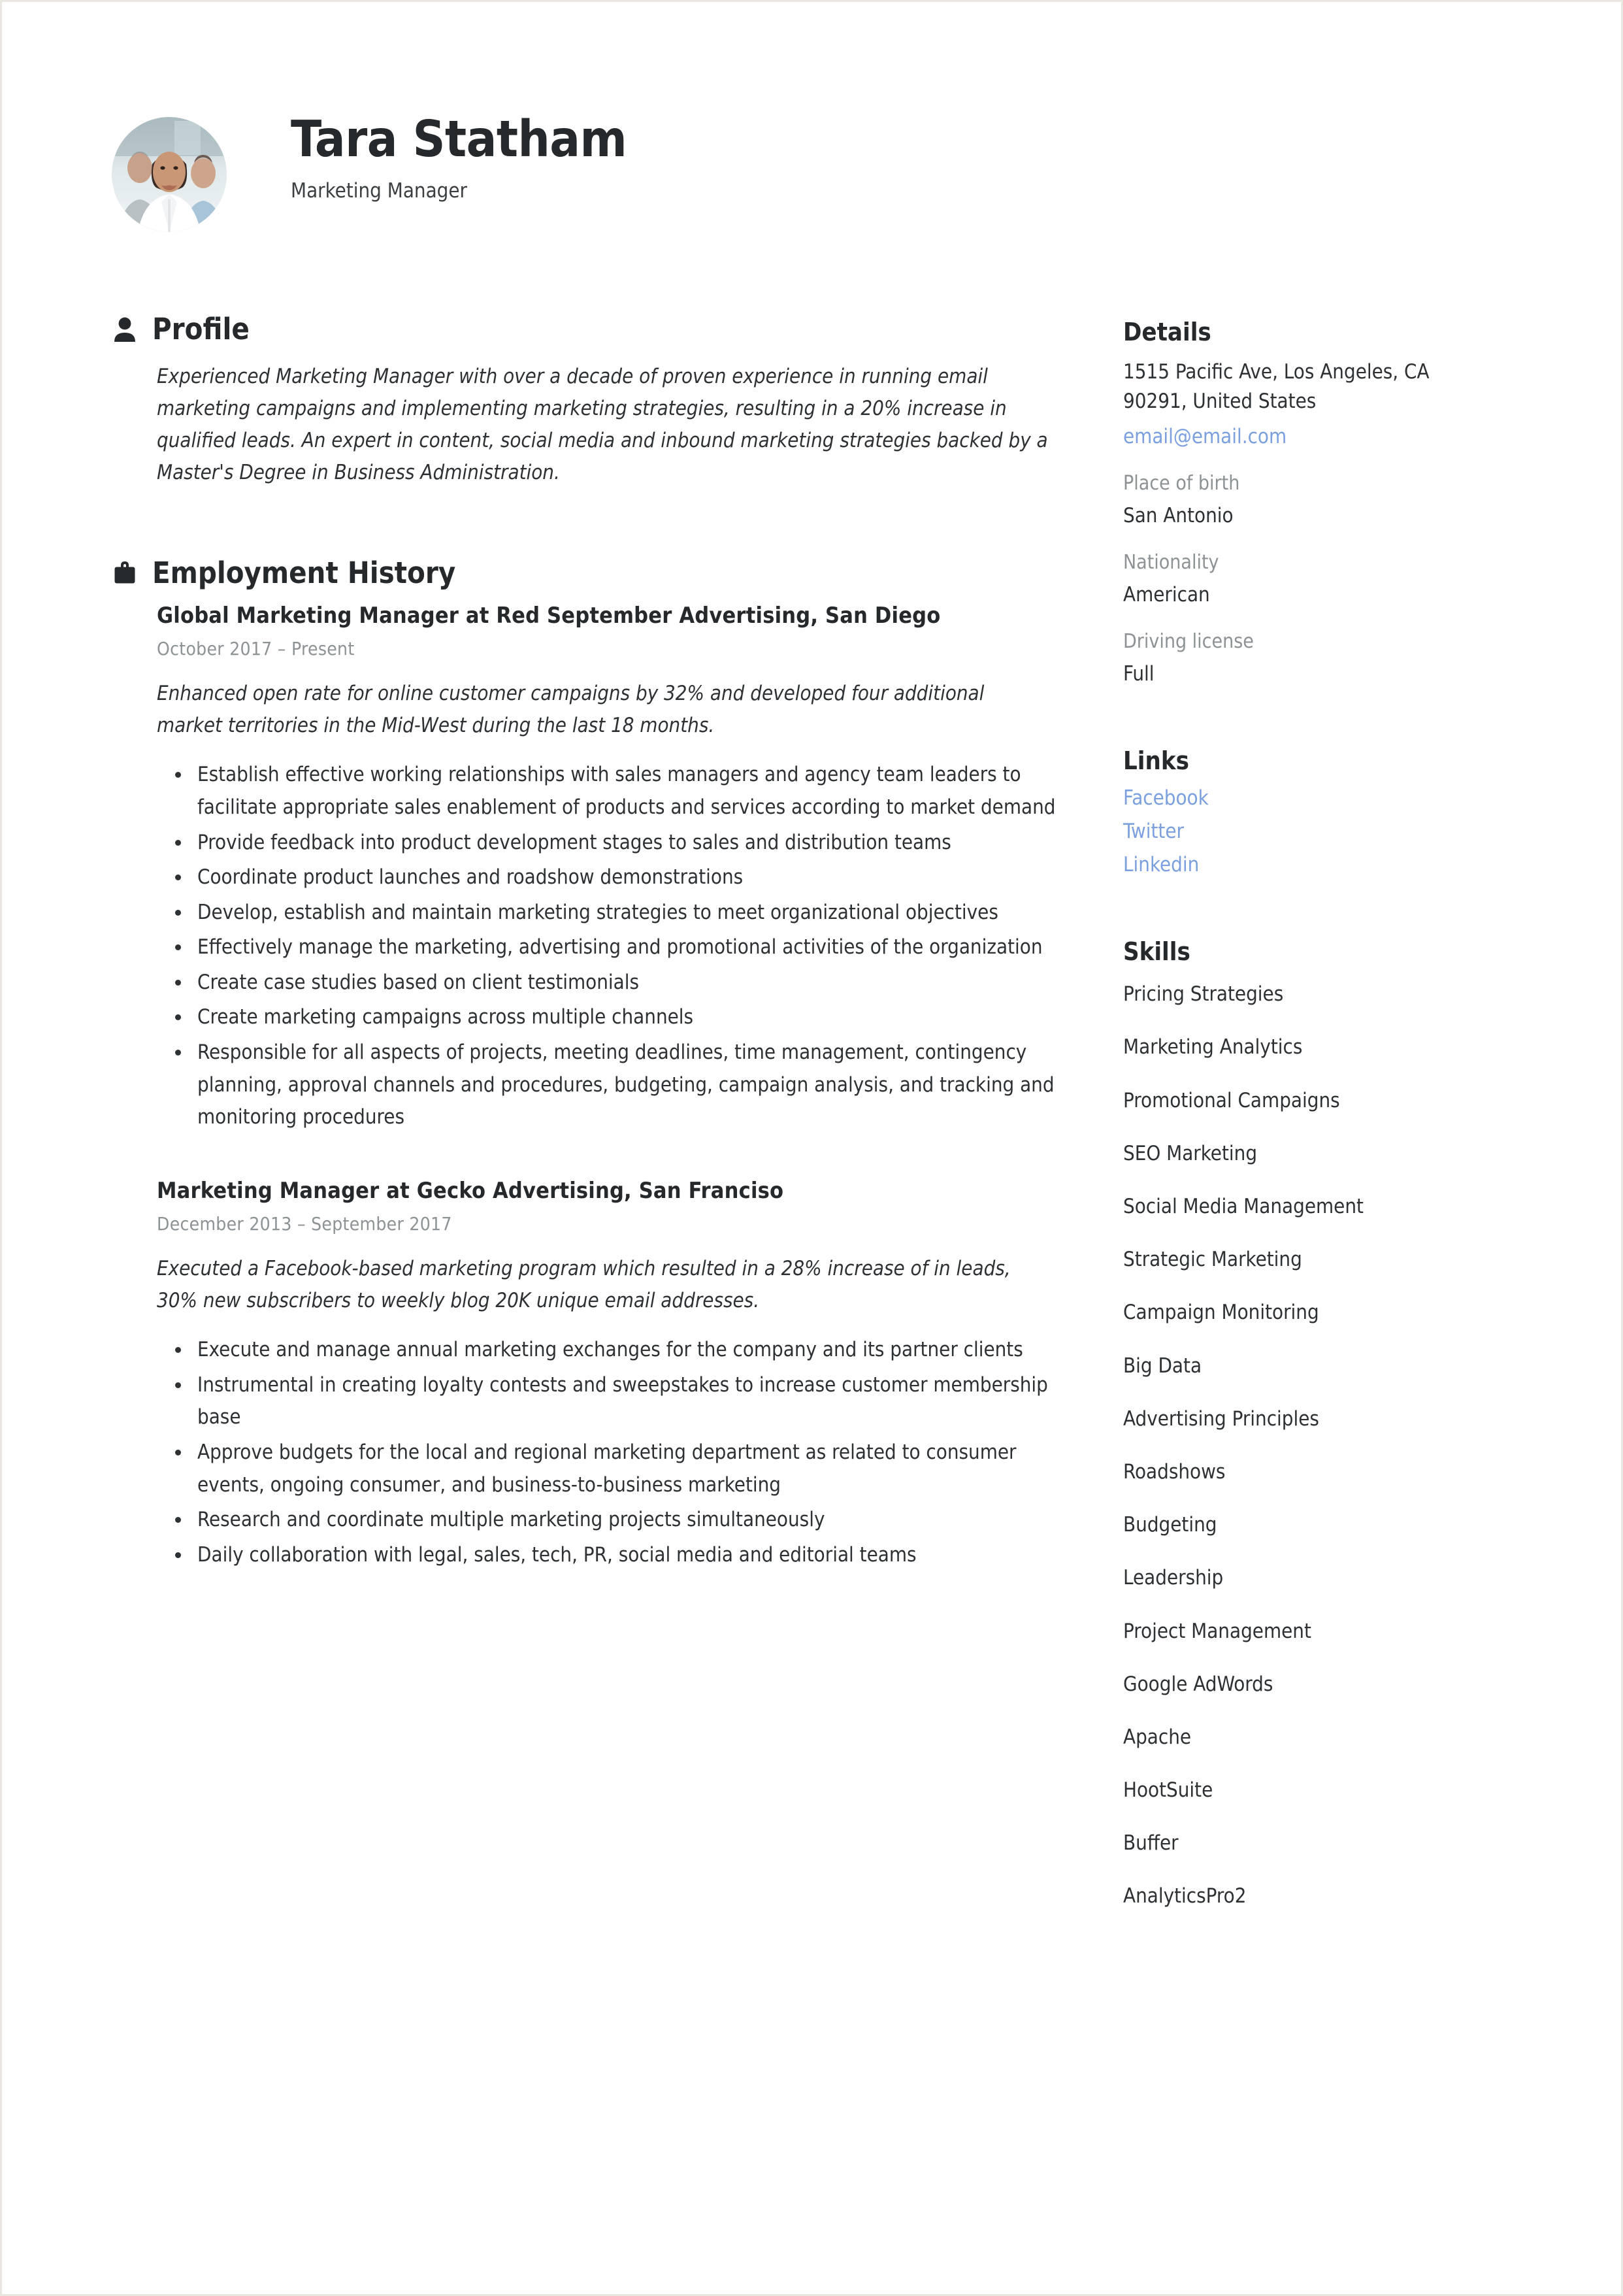 The image size is (1623, 2296). Describe the element at coordinates (1157, 952) in the screenshot. I see `skills-title: Skills` at that location.